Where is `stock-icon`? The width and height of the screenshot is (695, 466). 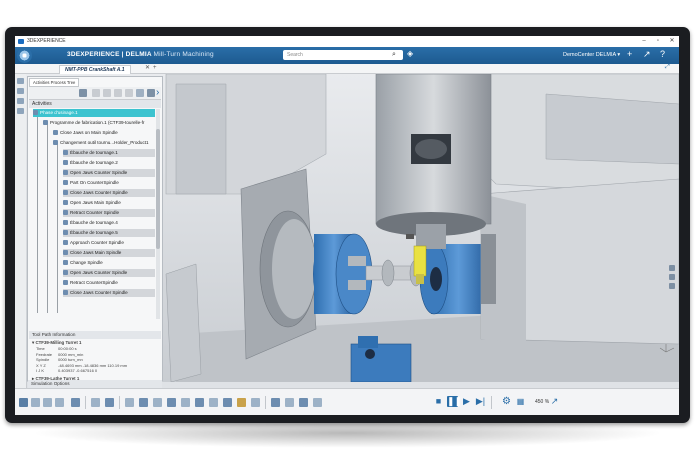 stock-icon is located at coordinates (185, 402).